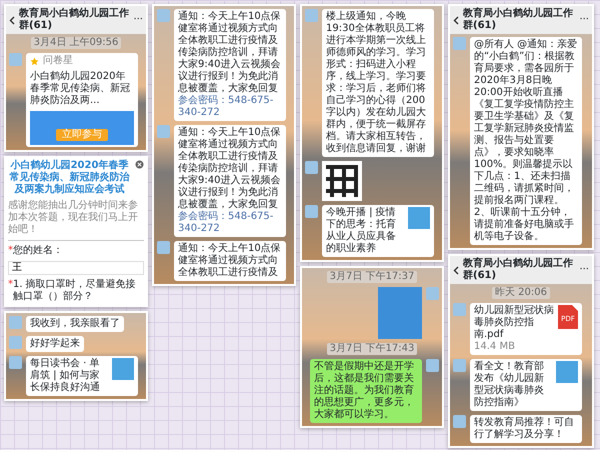 The width and height of the screenshot is (600, 450). I want to click on article-card: 今晚开播 | 疫情下的思考：托育从业人员应具备的职业素养, so click(378, 231).